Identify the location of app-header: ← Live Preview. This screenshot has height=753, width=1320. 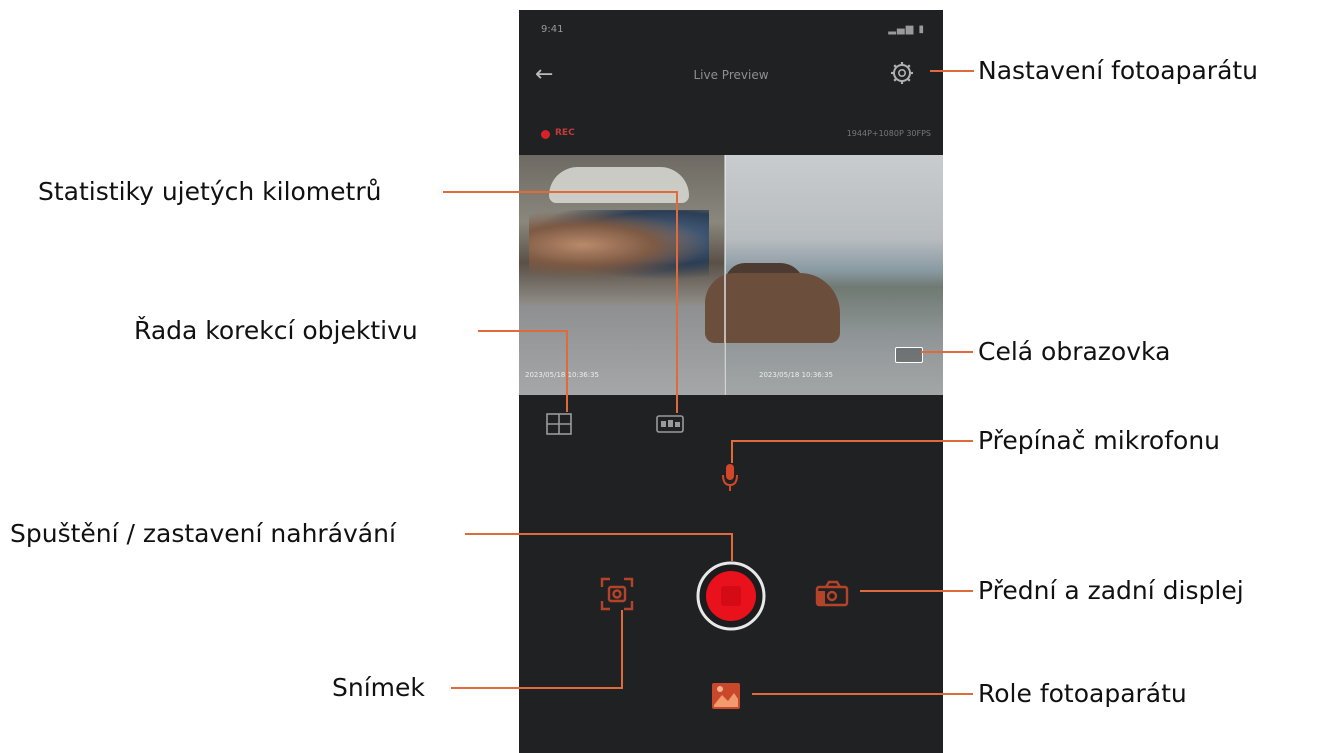
(731, 77).